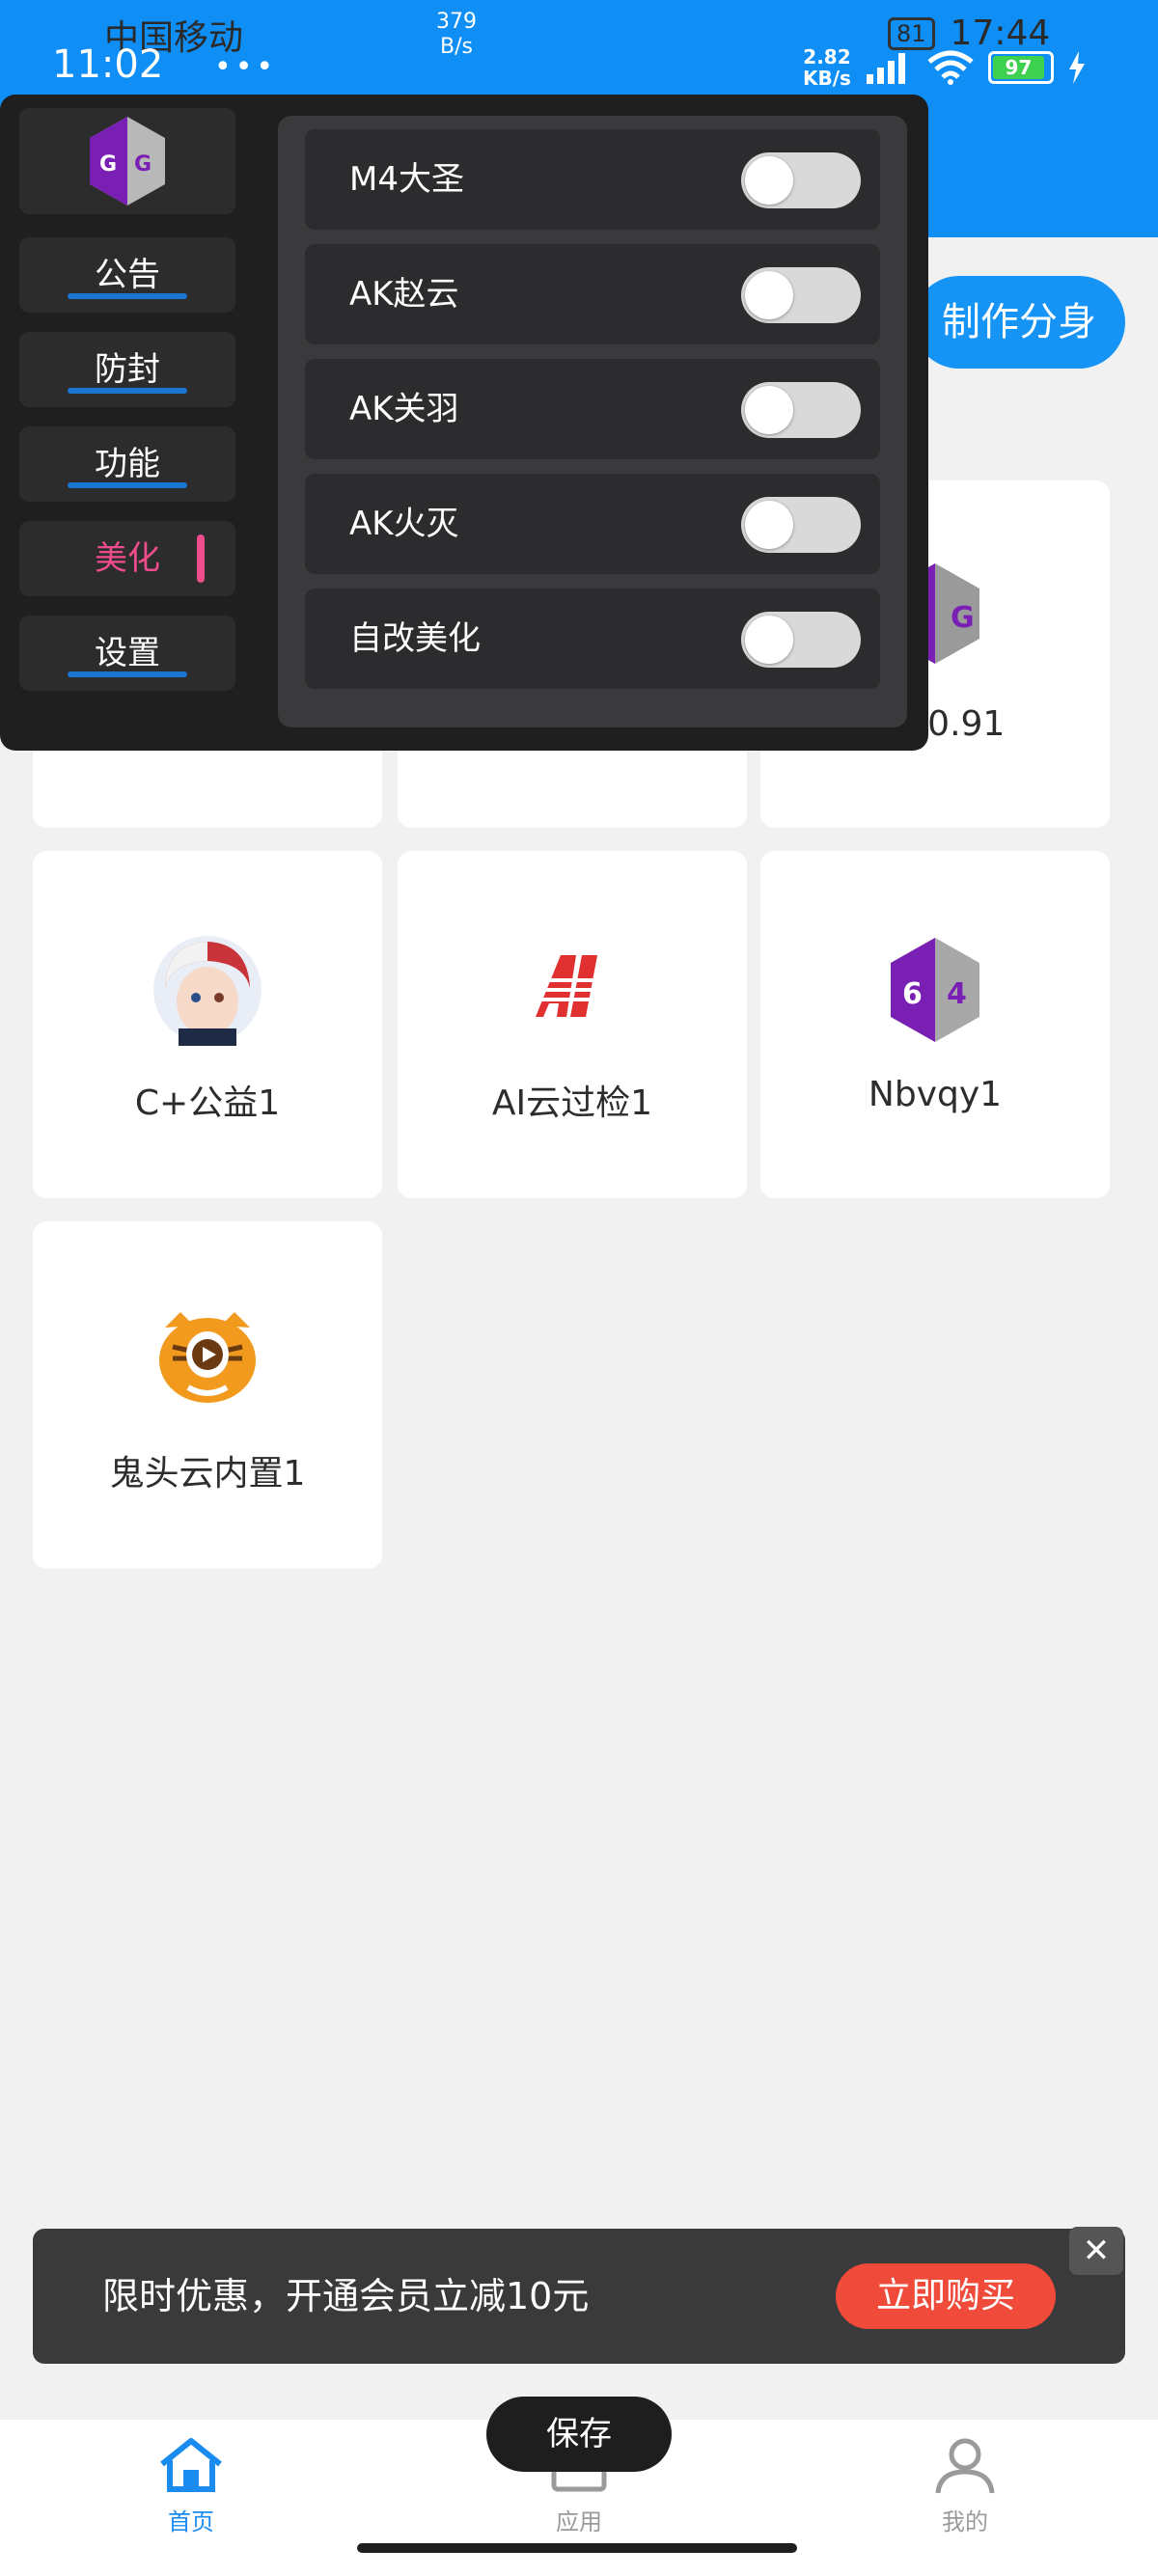  Describe the element at coordinates (207, 991) in the screenshot. I see `anime-avatar-icon` at that location.